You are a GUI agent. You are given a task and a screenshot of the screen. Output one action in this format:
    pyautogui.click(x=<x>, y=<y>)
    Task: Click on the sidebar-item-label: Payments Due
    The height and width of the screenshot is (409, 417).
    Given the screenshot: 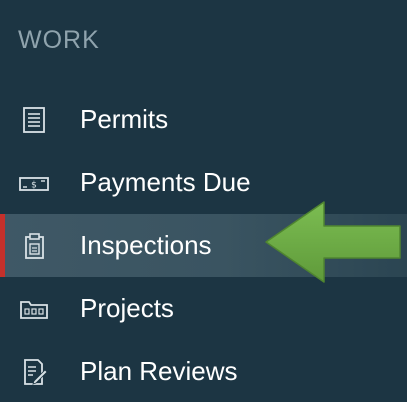 What is the action you would take?
    pyautogui.click(x=165, y=182)
    